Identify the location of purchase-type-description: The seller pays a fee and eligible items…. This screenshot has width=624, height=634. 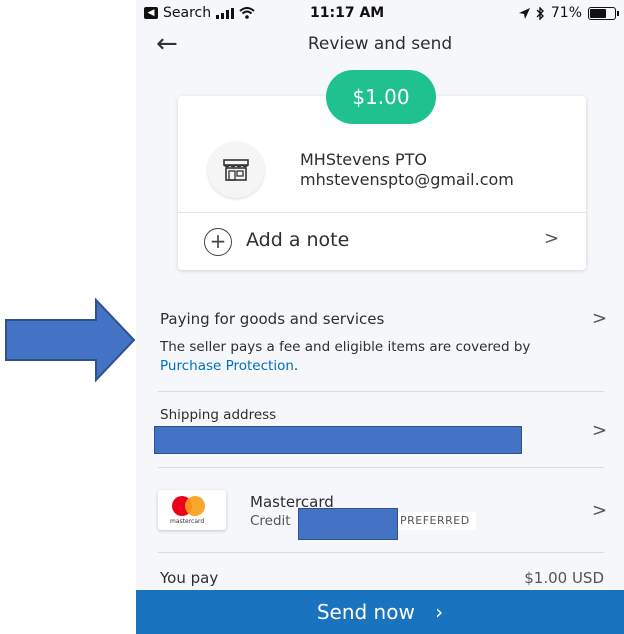
(345, 347).